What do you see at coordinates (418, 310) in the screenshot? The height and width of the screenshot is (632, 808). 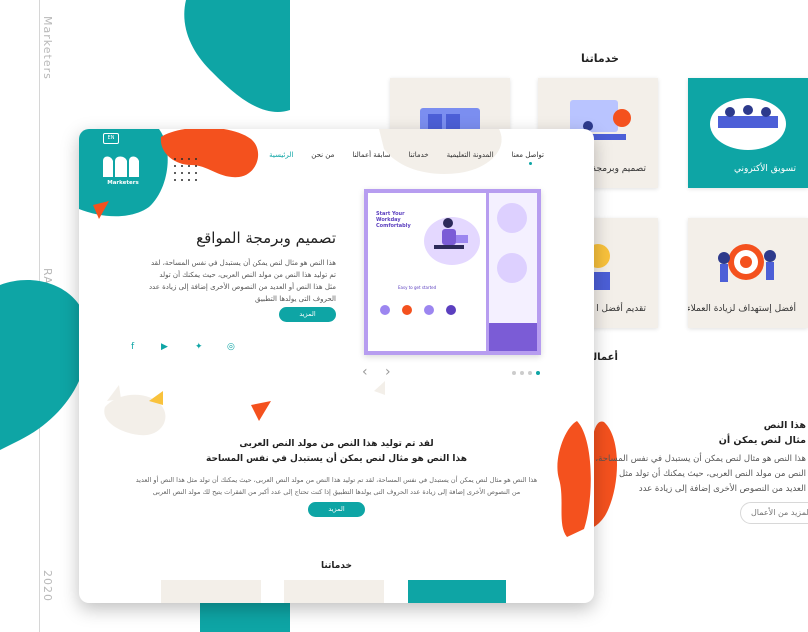 I see `mockup-feature-icons` at bounding box center [418, 310].